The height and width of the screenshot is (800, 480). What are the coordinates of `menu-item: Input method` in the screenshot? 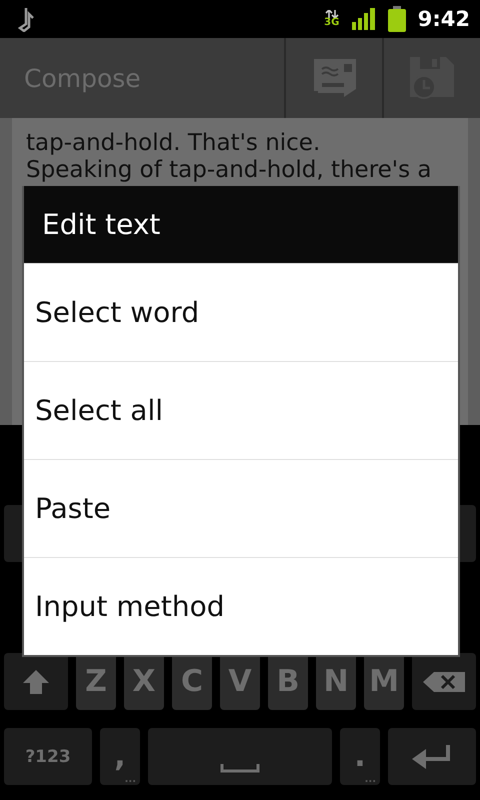 It's located at (241, 606).